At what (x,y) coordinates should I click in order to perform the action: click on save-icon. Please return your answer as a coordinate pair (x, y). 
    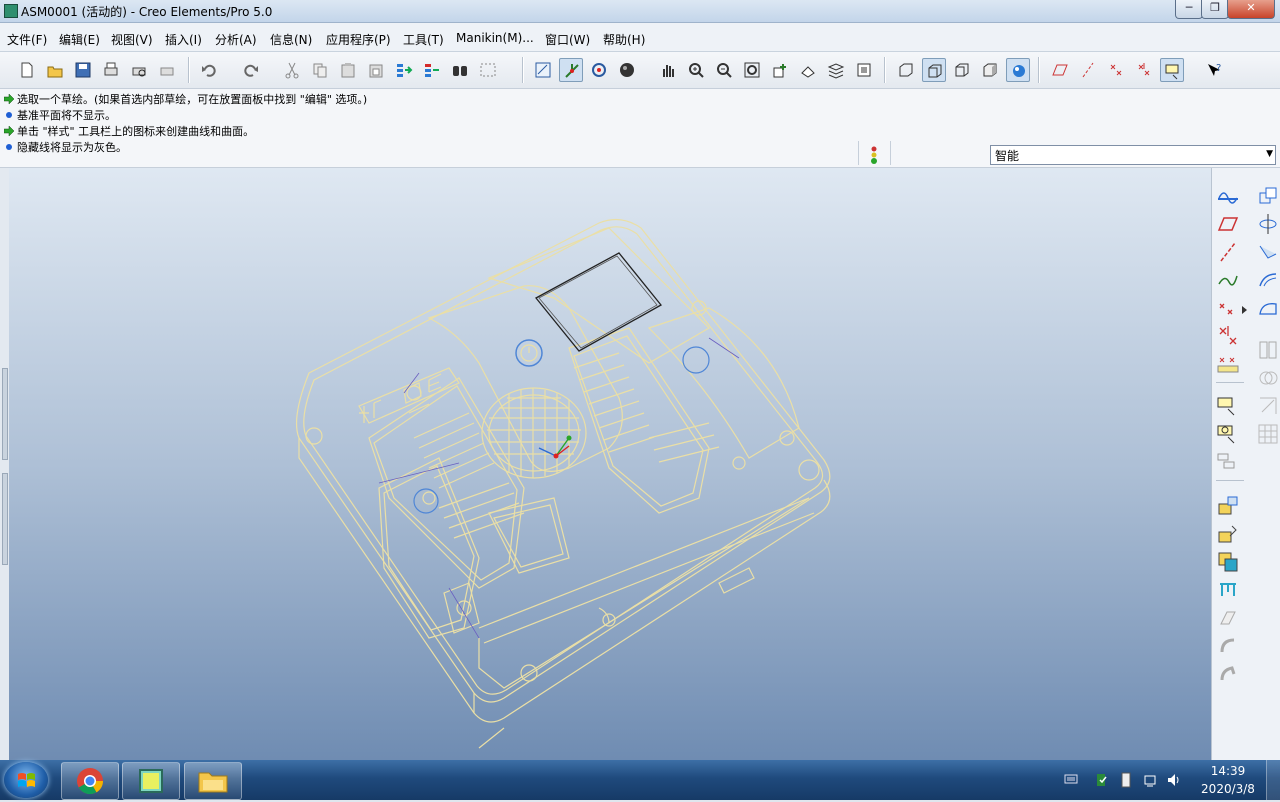
    Looking at the image, I should click on (83, 70).